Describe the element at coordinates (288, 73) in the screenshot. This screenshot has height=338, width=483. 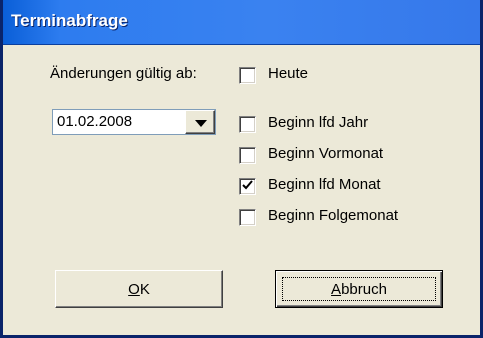
I see `checkbox-label-heute: Heute` at that location.